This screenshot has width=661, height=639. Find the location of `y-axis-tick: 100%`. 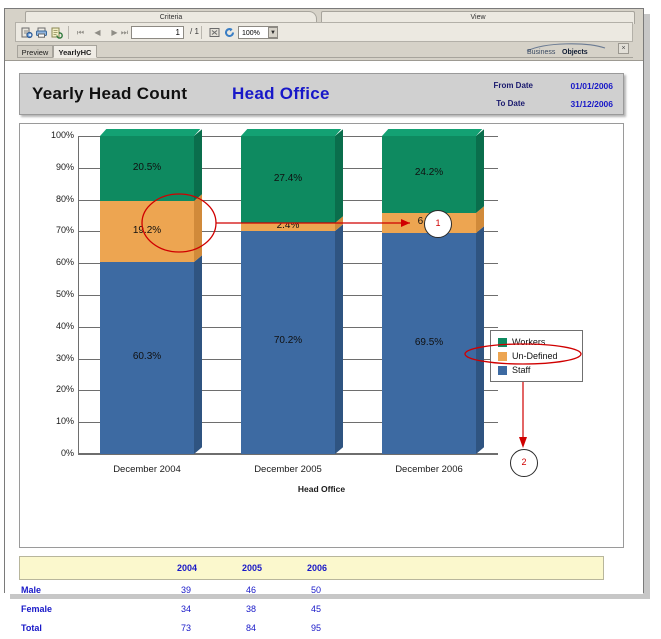

y-axis-tick: 100% is located at coordinates (62, 135).